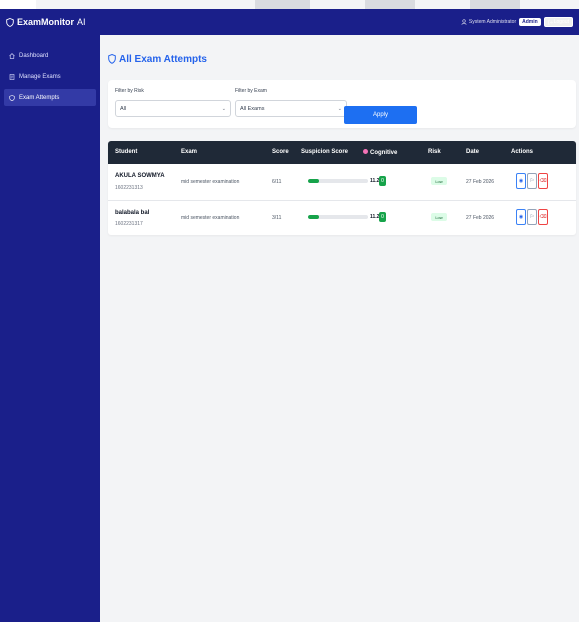  I want to click on student-id: 1602231313, so click(129, 188).